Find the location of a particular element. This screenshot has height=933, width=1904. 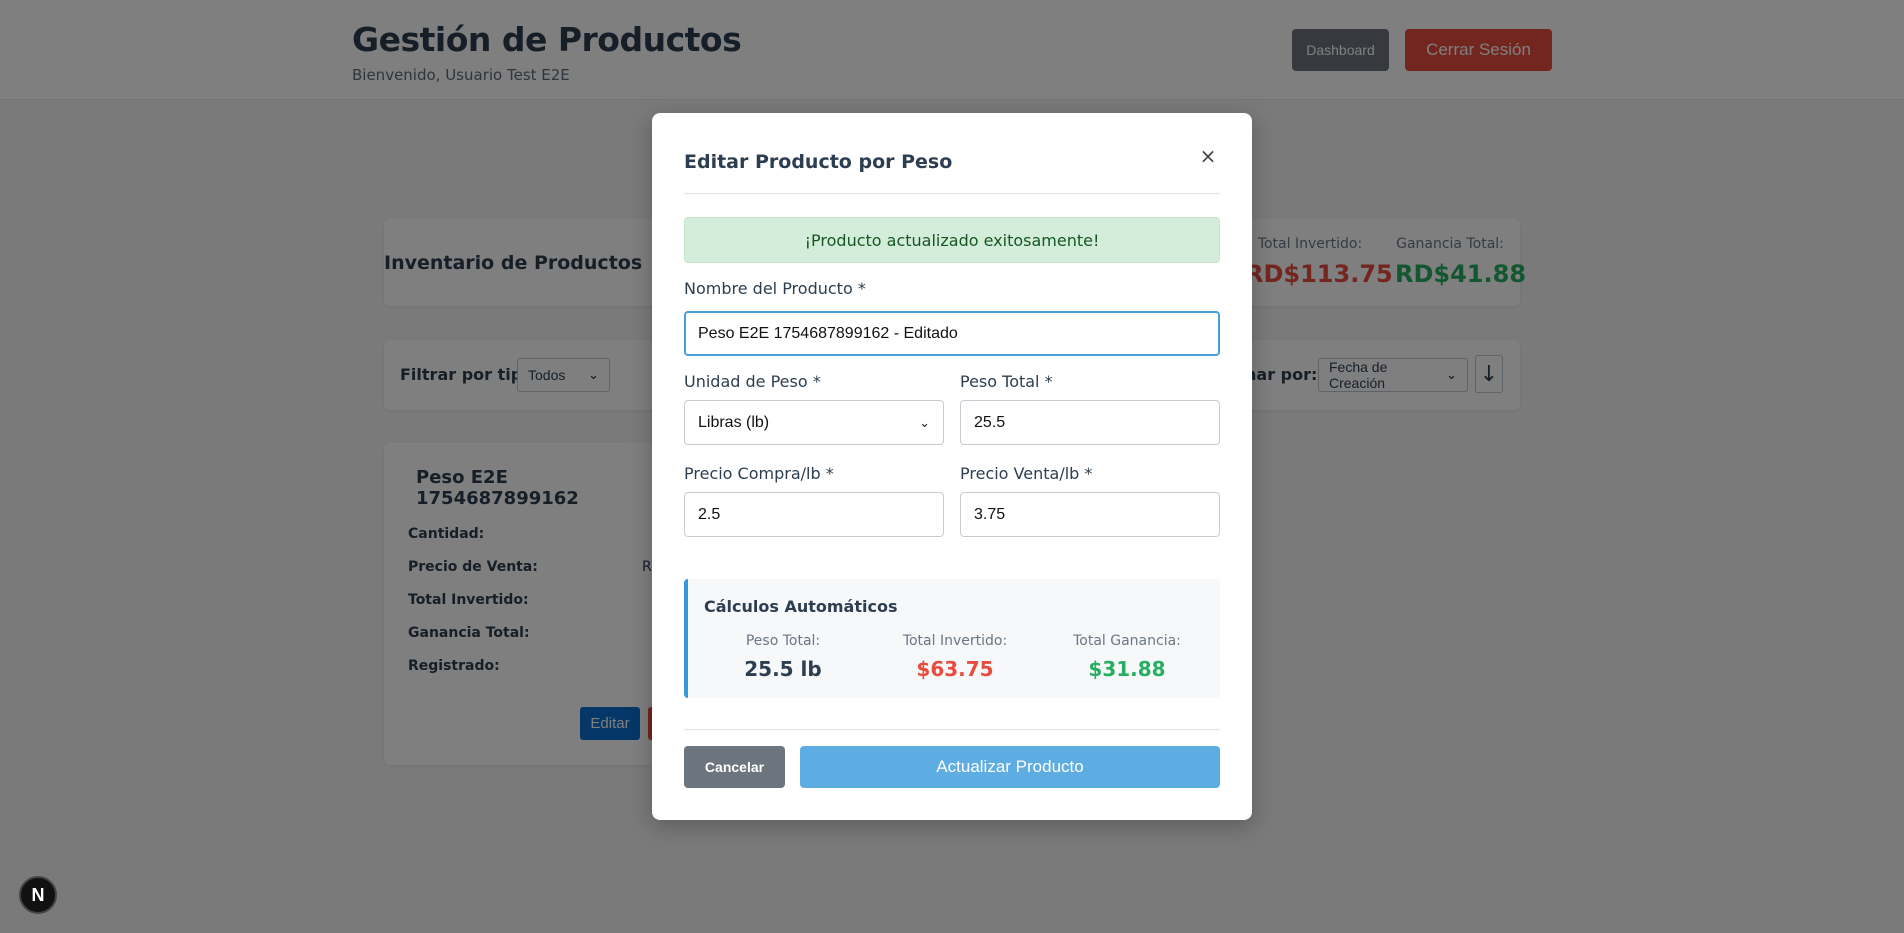

weight-unit-select: Libras (lb) ⌄ is located at coordinates (814, 422).